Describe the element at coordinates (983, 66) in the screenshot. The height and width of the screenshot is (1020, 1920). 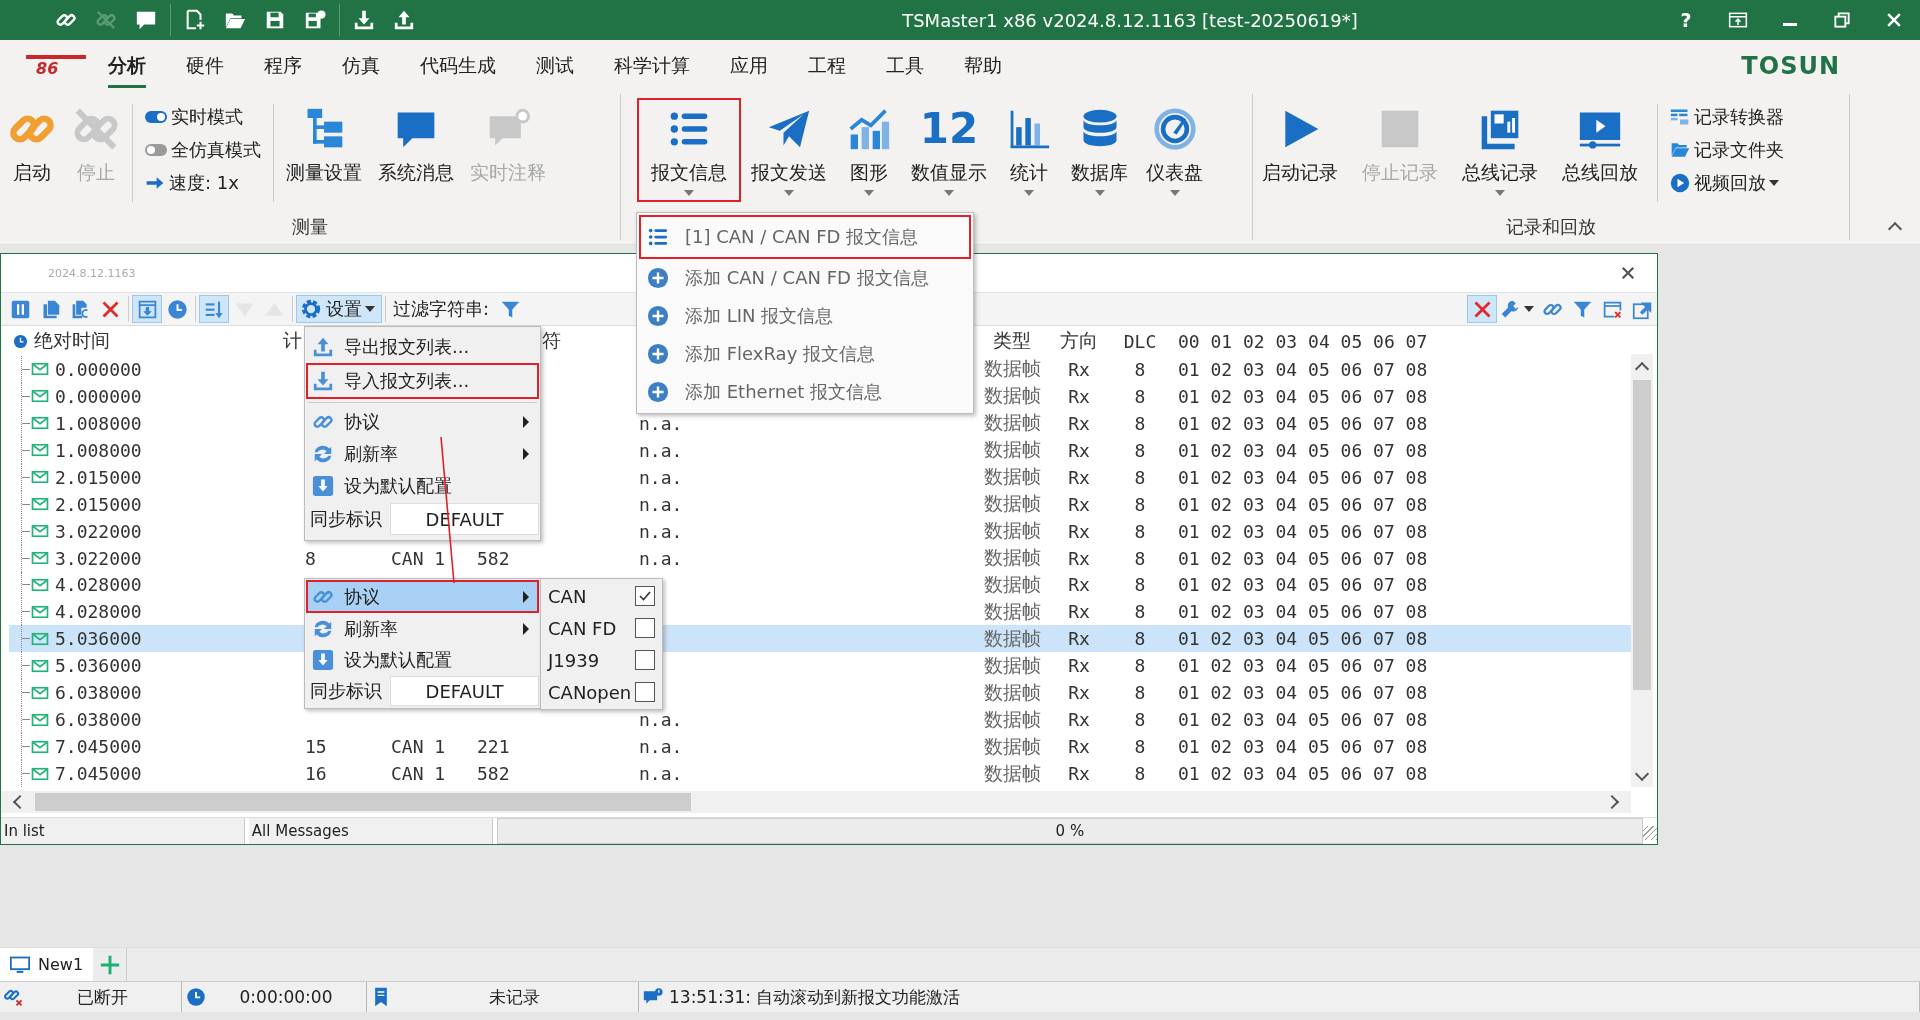
I see `menu-tab: 帮助` at that location.